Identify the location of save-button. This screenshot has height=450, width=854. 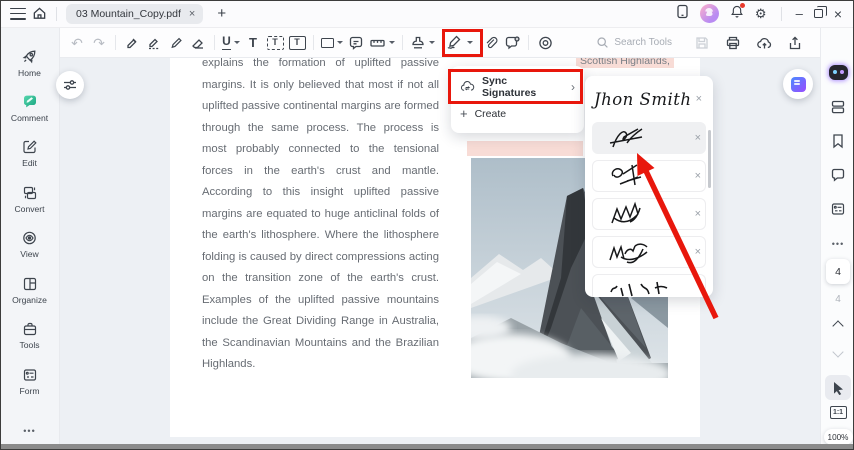
(702, 43).